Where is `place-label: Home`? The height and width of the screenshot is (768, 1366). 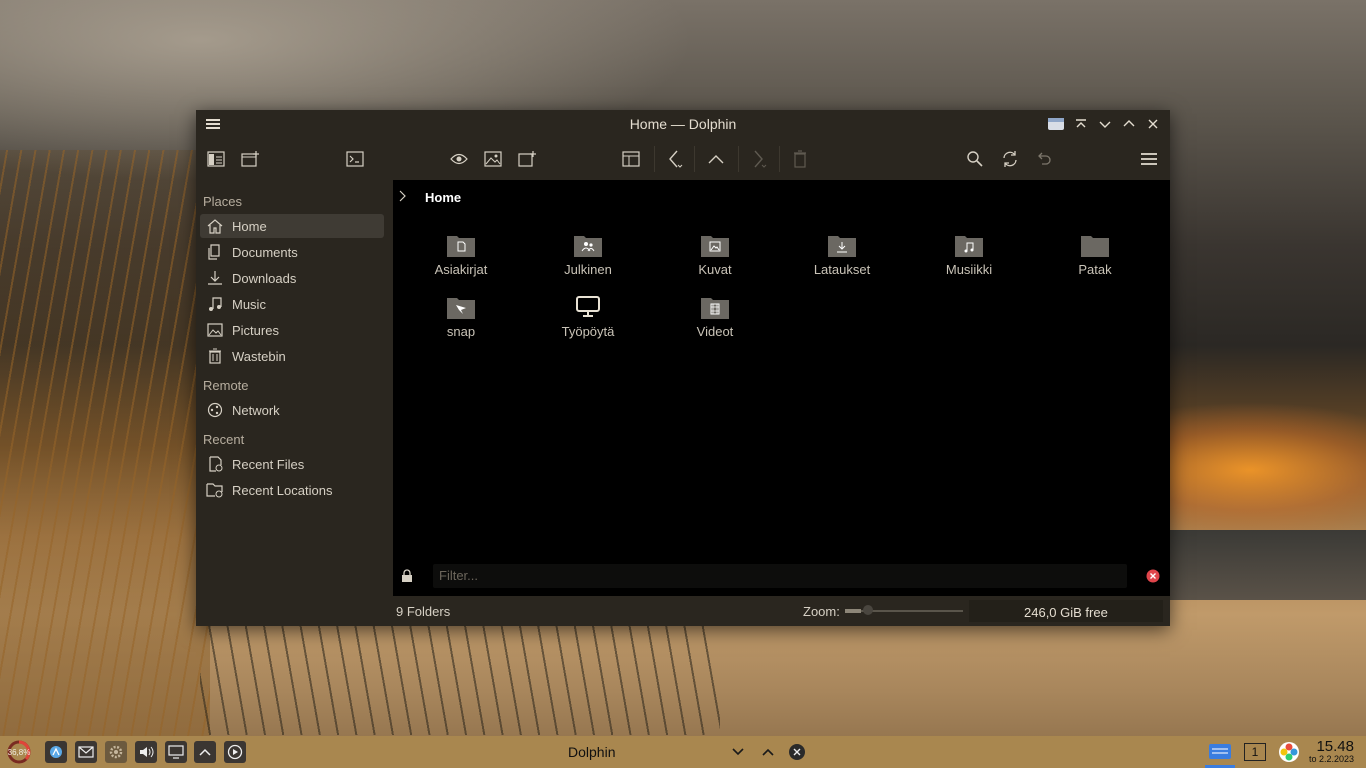 place-label: Home is located at coordinates (249, 226).